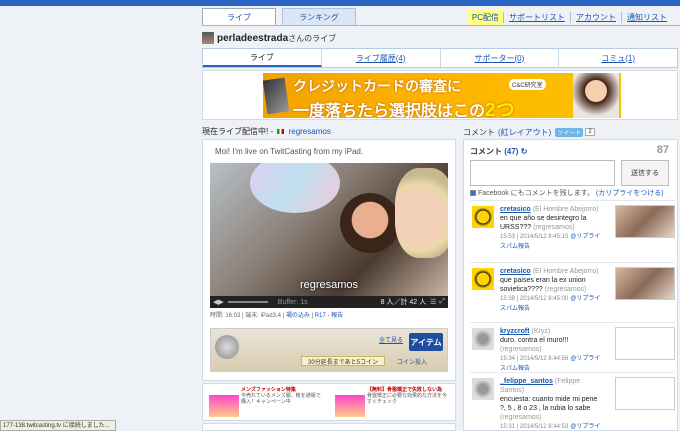 The height and width of the screenshot is (431, 680). What do you see at coordinates (500, 58) in the screenshot?
I see `subtab-supporters: サポーター(0)` at bounding box center [500, 58].